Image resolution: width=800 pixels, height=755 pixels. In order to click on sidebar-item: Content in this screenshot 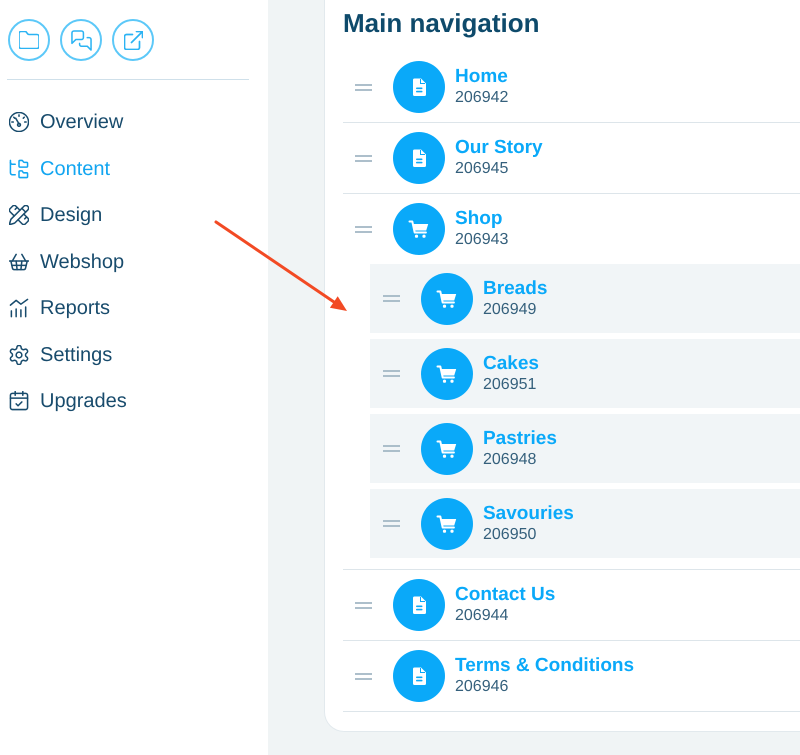, I will do `click(134, 169)`.